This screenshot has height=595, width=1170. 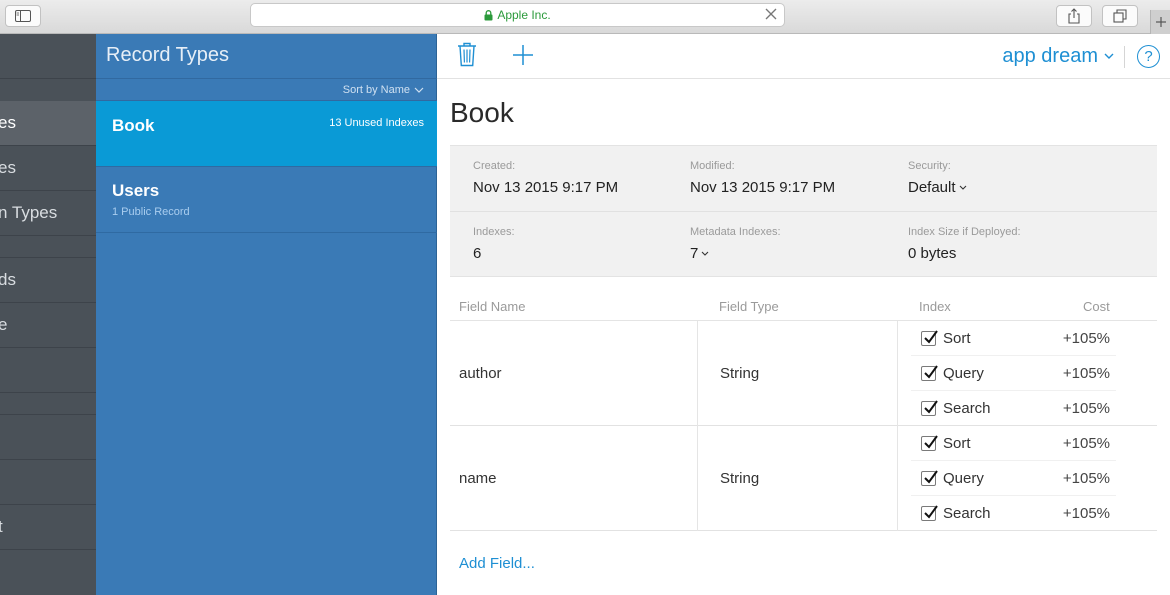 What do you see at coordinates (1013, 373) in the screenshot?
I see `index-option-row: Query +105%` at bounding box center [1013, 373].